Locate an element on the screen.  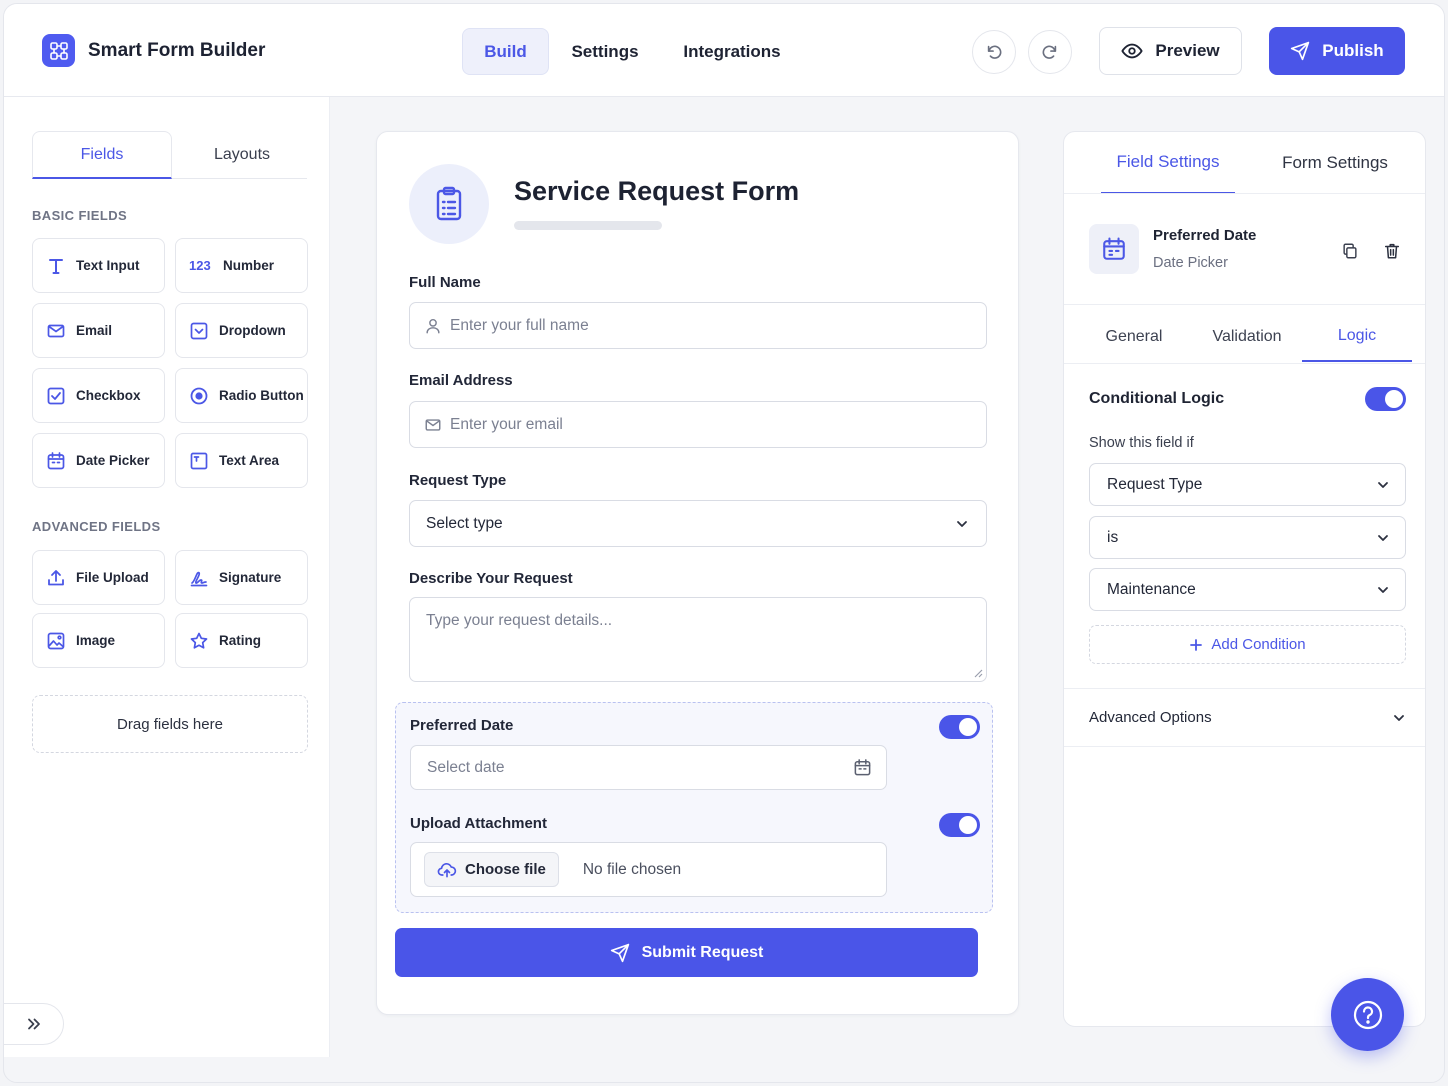
tab-layouts: Layouts is located at coordinates (242, 155).